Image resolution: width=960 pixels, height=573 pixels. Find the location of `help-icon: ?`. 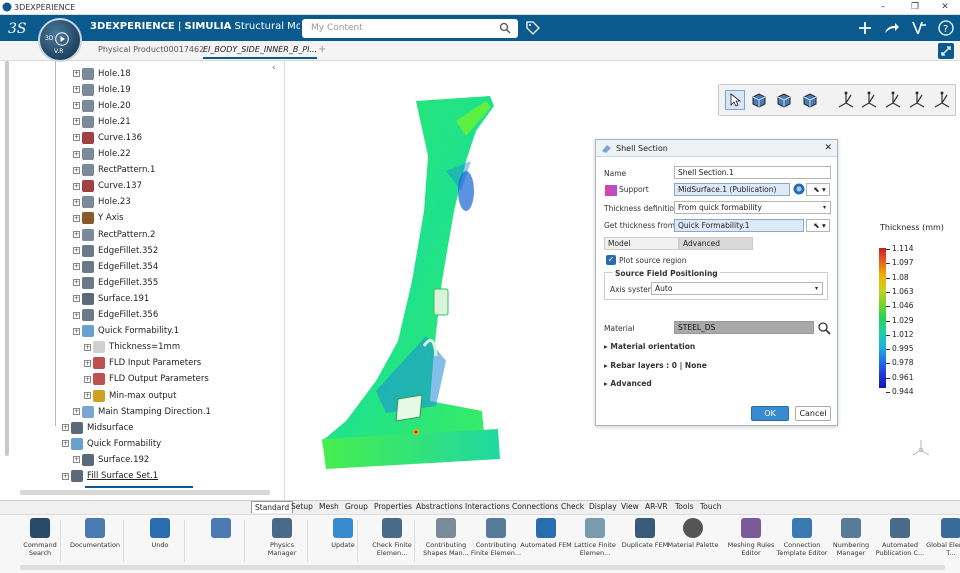

help-icon: ? is located at coordinates (946, 28).